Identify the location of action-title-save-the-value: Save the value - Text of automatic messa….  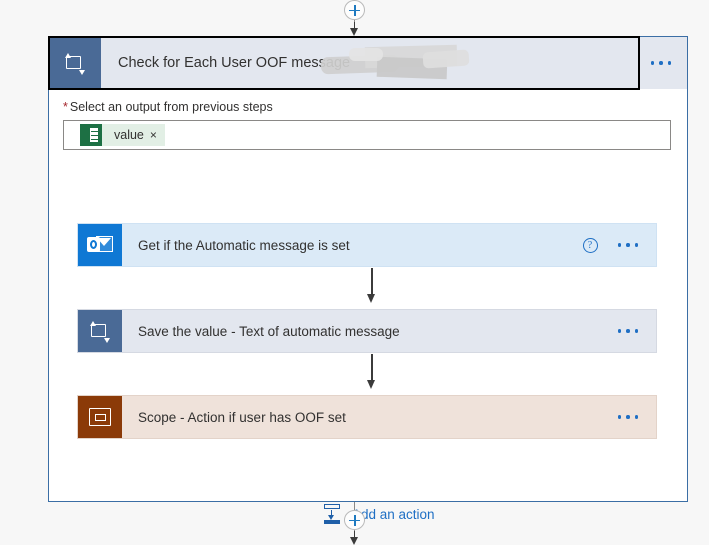
(269, 331).